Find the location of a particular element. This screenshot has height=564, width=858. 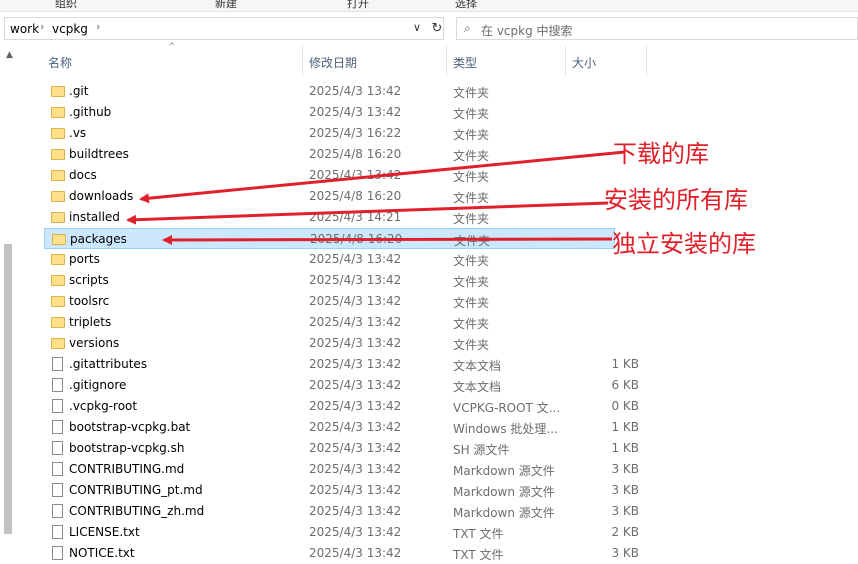

file-row: docs 2025/4/3 13:42 文件夹 is located at coordinates (329, 175).